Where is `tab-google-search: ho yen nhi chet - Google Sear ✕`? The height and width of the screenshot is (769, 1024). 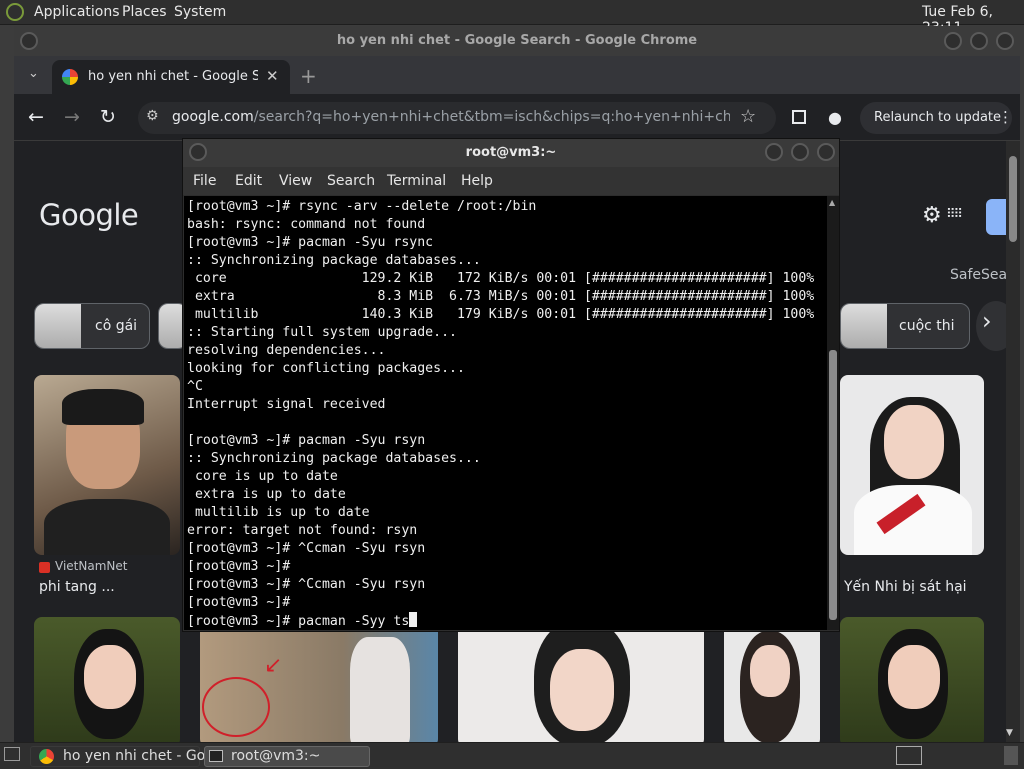
tab-google-search: ho yen nhi chet - Google Sear ✕ is located at coordinates (171, 77).